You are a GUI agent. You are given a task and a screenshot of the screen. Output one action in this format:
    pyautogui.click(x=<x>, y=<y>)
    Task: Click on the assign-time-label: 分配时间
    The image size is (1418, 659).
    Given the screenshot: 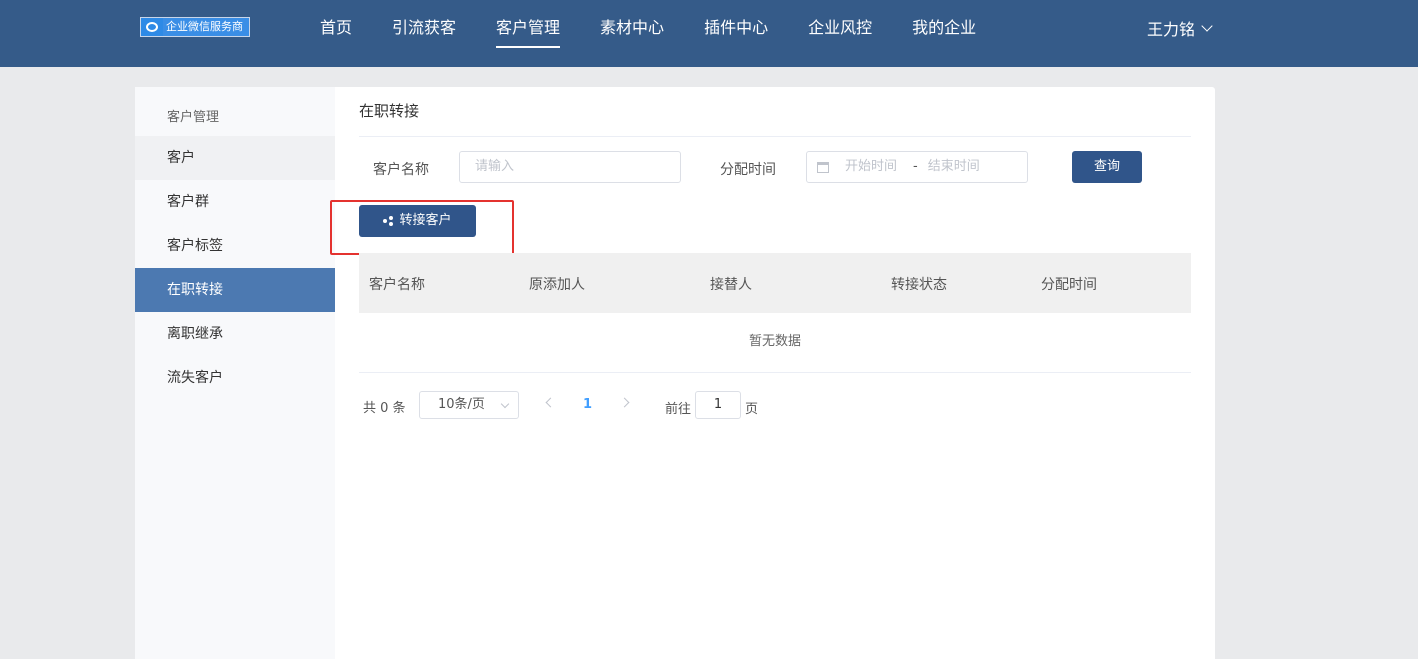 What is the action you would take?
    pyautogui.click(x=748, y=170)
    